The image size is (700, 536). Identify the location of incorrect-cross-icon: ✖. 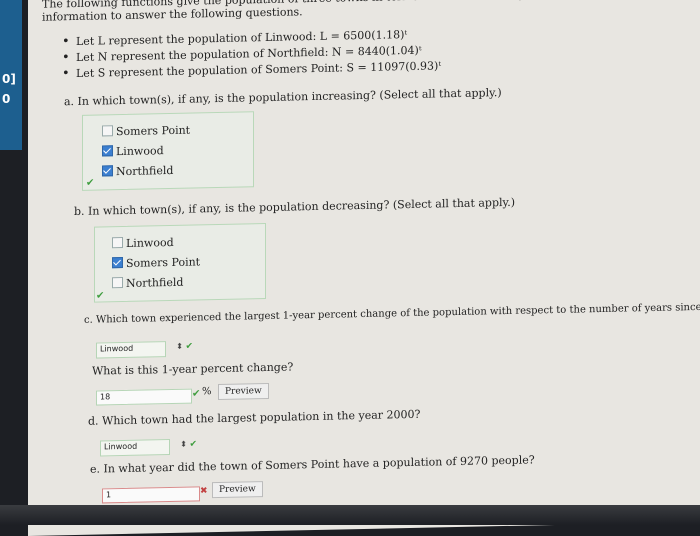
(204, 491).